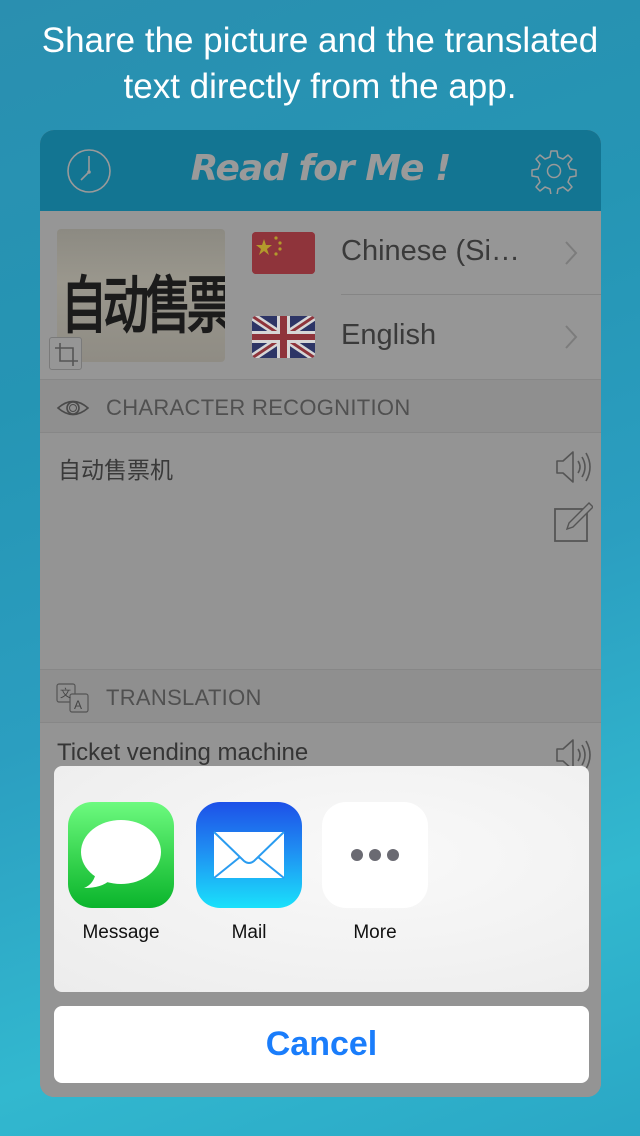 Image resolution: width=640 pixels, height=1136 pixels. What do you see at coordinates (375, 932) in the screenshot?
I see `share-more-label: More` at bounding box center [375, 932].